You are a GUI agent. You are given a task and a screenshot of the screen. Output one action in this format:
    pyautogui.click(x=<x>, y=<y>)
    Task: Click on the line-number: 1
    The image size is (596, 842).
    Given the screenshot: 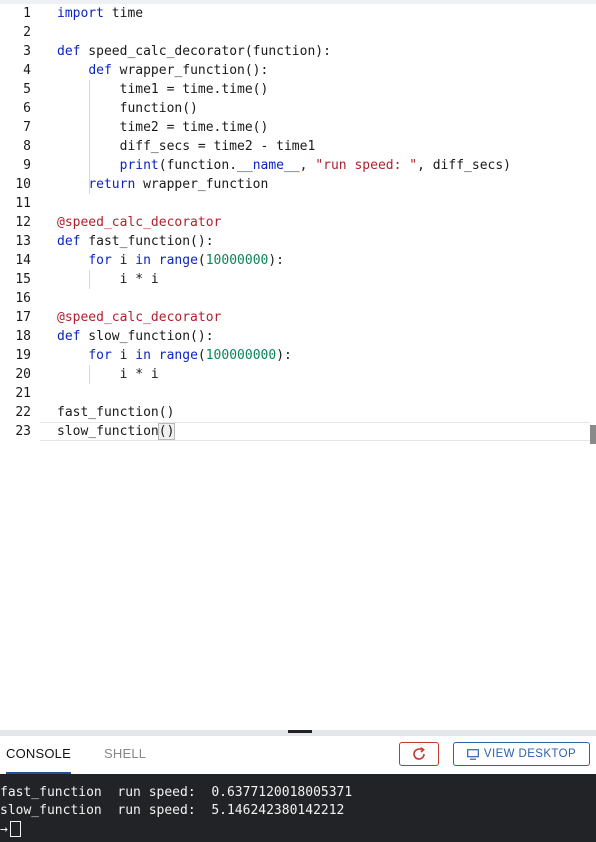 What is the action you would take?
    pyautogui.click(x=27, y=13)
    